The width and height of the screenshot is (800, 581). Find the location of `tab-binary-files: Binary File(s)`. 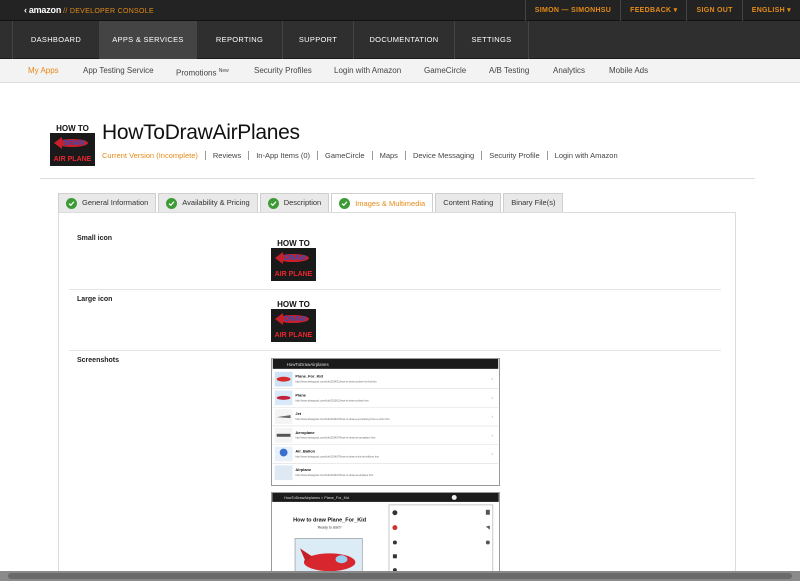

tab-binary-files: Binary File(s) is located at coordinates (533, 202).